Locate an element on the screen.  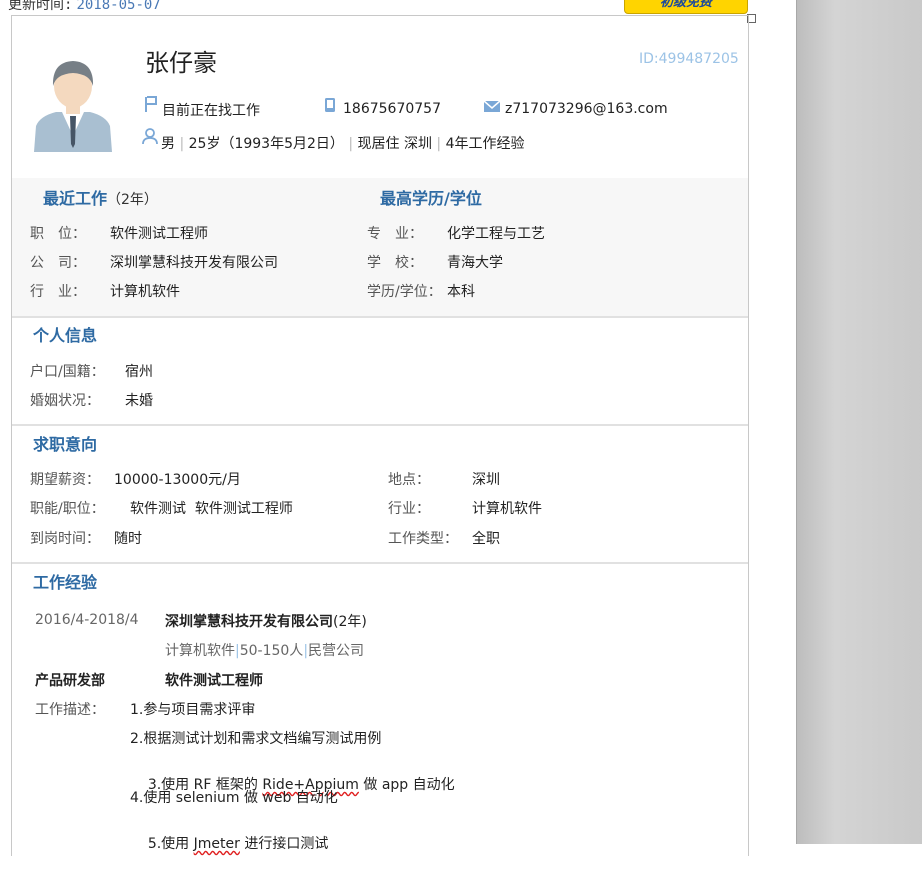
recent-work-title: 最近工作（2年） is located at coordinates (100, 198).